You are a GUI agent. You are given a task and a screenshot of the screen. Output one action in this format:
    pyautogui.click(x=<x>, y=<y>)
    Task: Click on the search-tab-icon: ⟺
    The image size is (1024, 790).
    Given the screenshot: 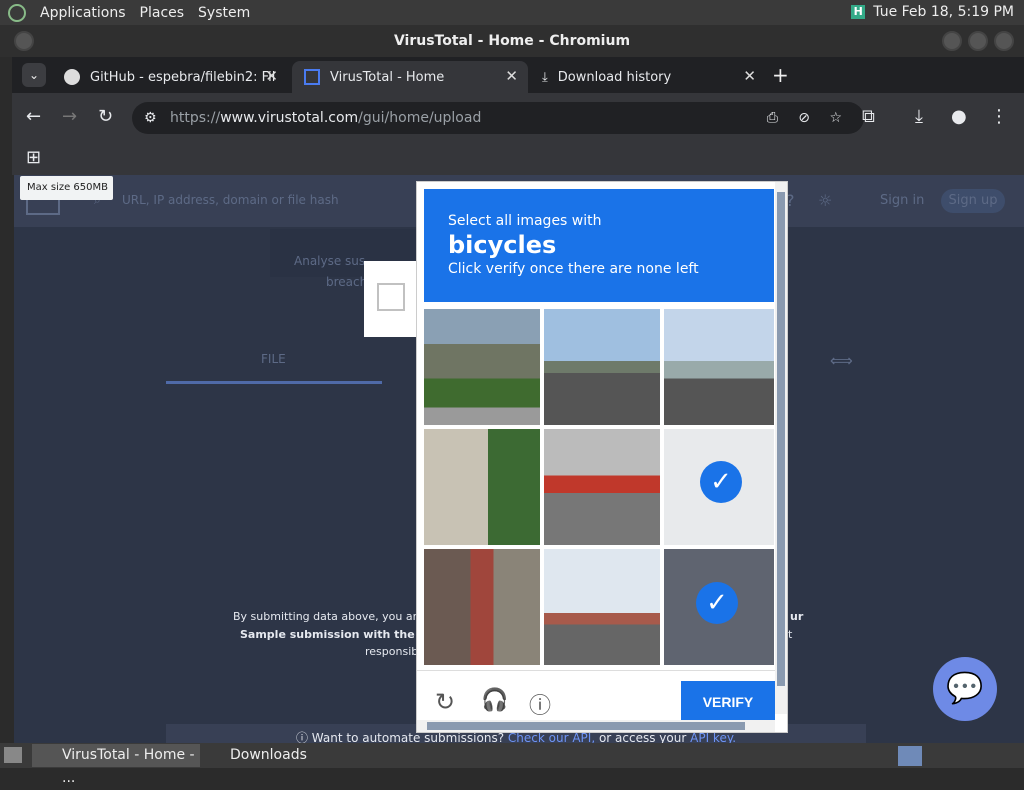 What is the action you would take?
    pyautogui.click(x=841, y=360)
    